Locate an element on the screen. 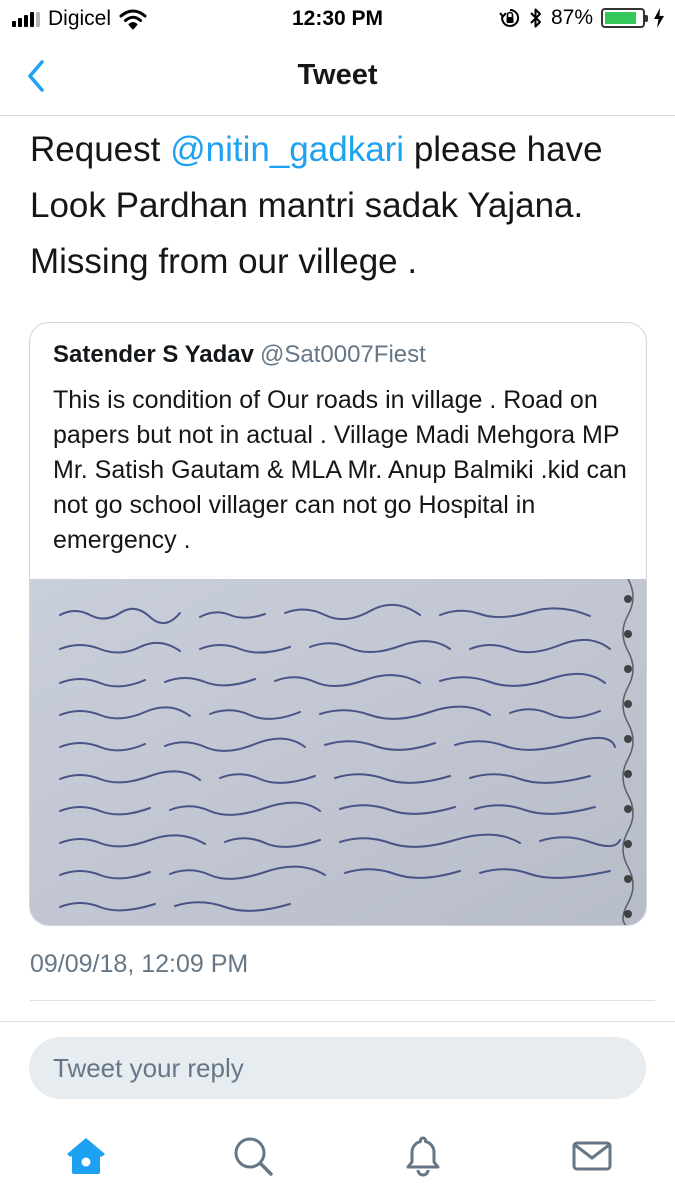  tweet-timestamp: 09/09/18, 12:09 PM is located at coordinates (139, 964).